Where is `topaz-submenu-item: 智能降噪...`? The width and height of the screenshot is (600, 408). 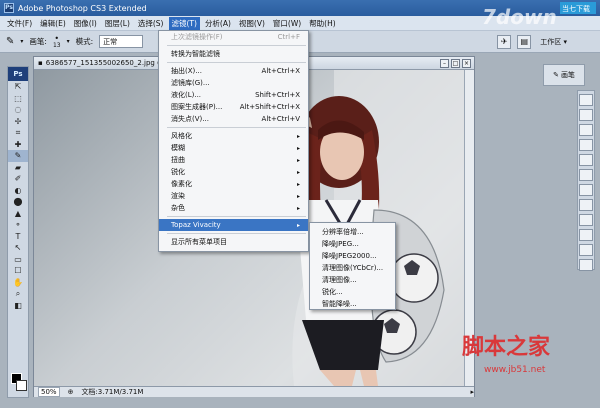
topaz-submenu-item: 智能降噪... is located at coordinates (352, 304).